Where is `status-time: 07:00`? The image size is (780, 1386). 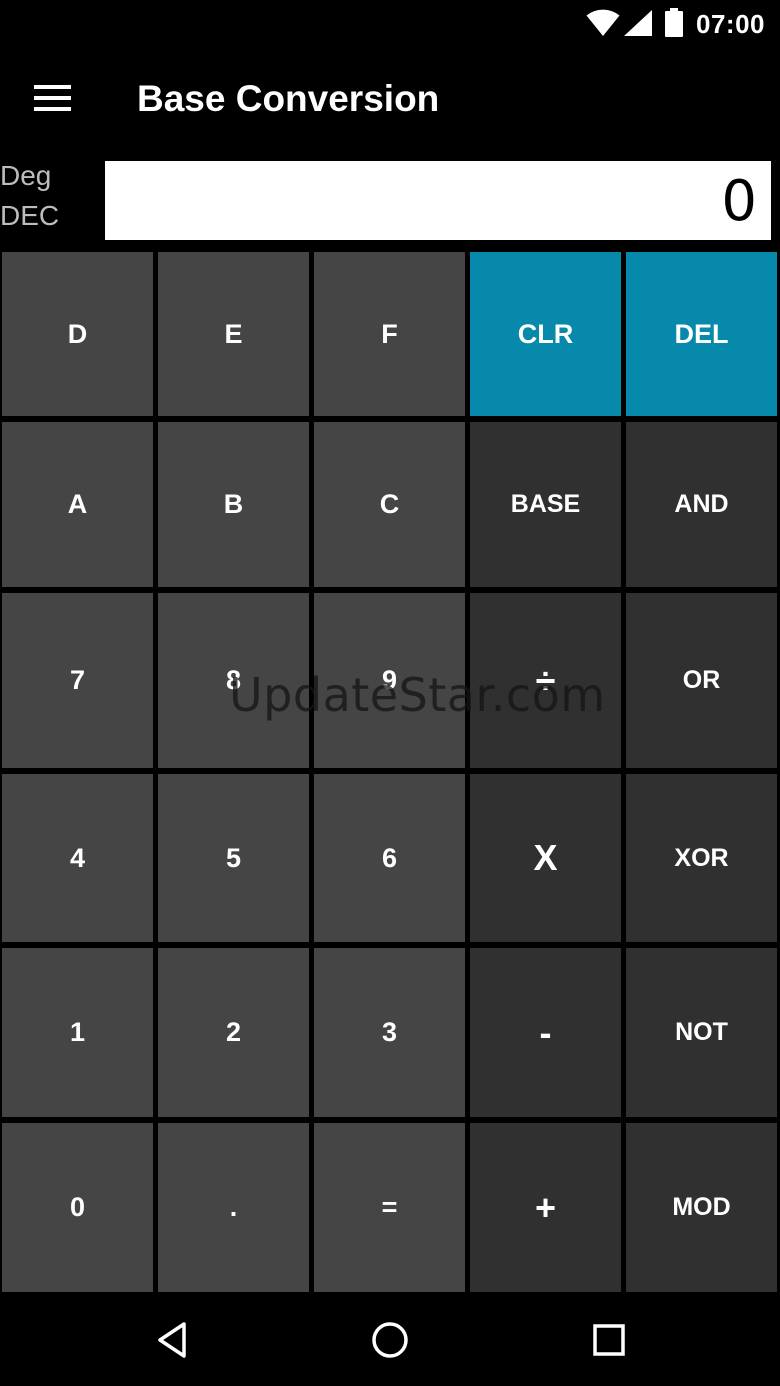
status-time: 07:00 is located at coordinates (730, 24).